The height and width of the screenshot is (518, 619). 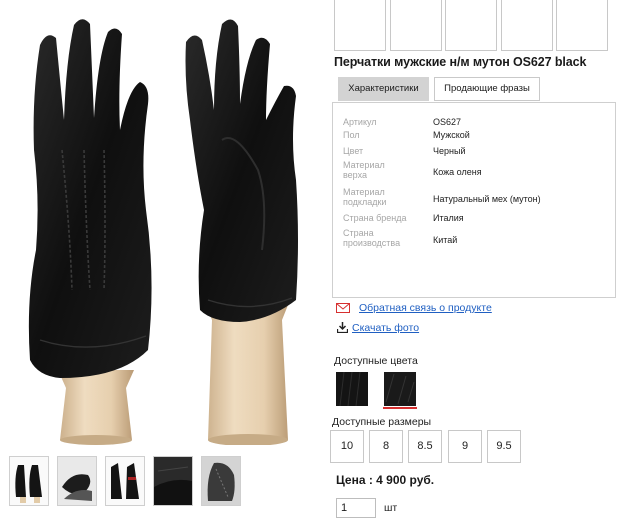 I want to click on spec-label: Пол, so click(x=351, y=135).